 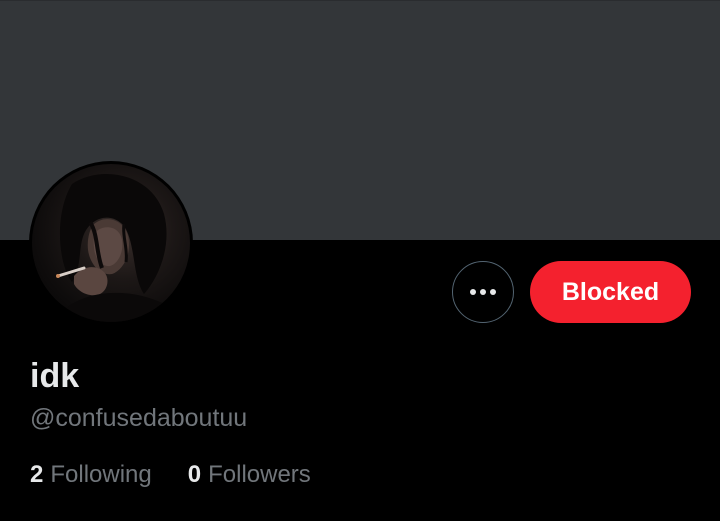 I want to click on more-horizontal-icon, so click(x=483, y=292).